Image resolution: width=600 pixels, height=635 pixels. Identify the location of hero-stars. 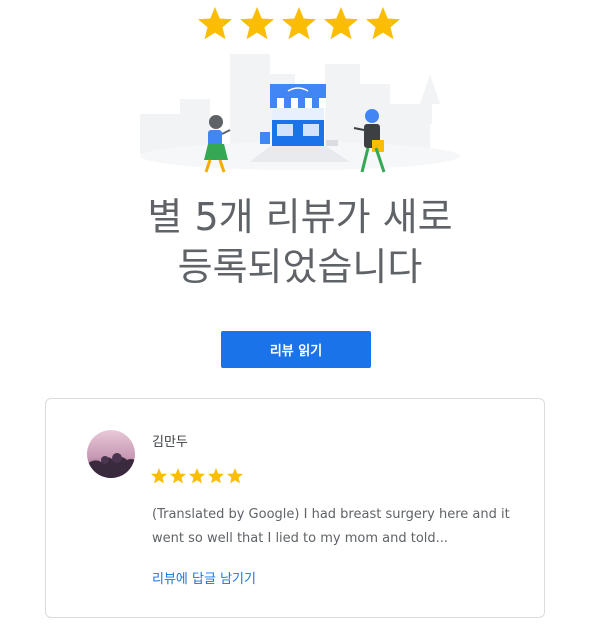
(300, 24).